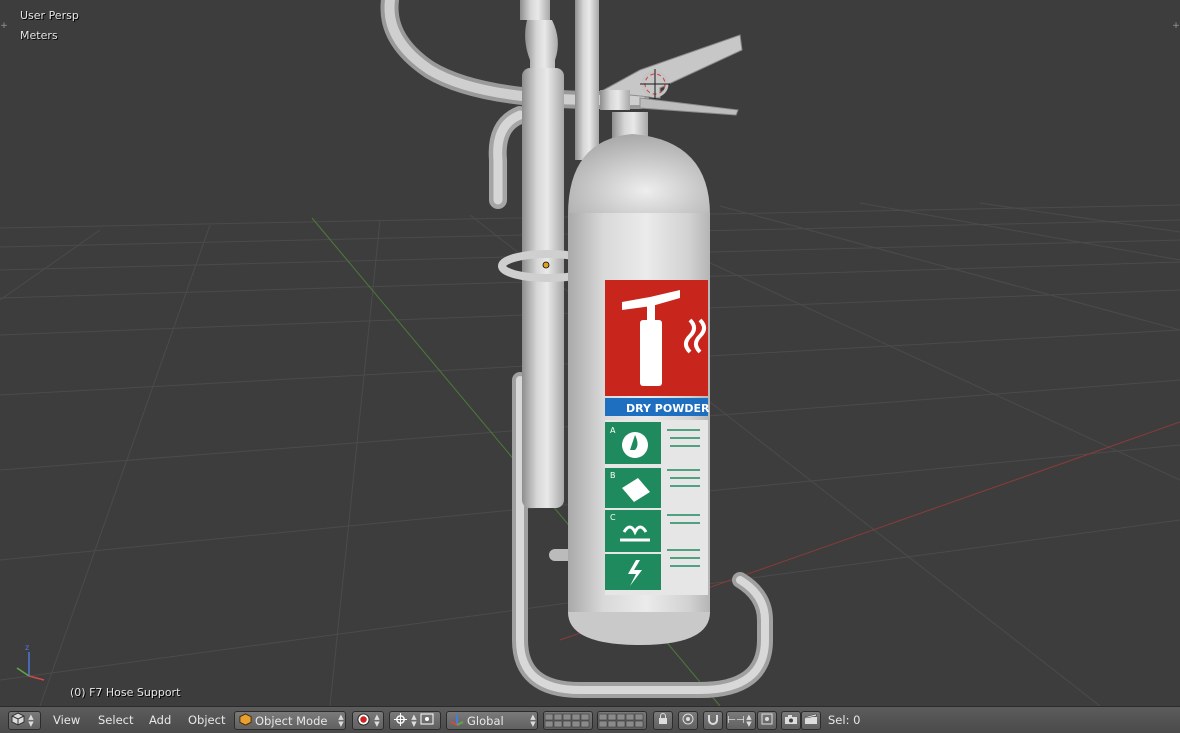 The image size is (1180, 733). Describe the element at coordinates (49, 15) in the screenshot. I see `view-name-label: User Persp` at that location.